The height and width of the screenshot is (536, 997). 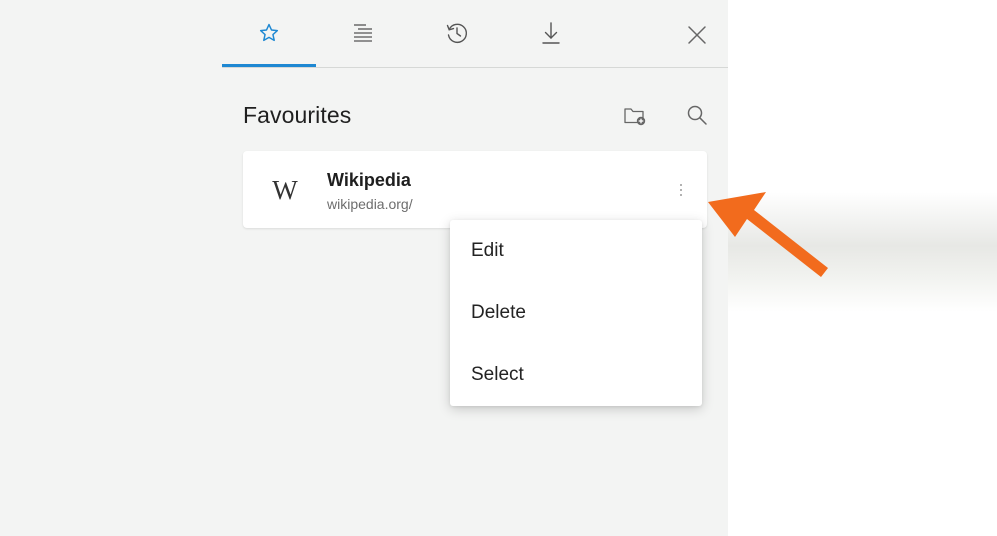 I want to click on tab-history, so click(x=457, y=33).